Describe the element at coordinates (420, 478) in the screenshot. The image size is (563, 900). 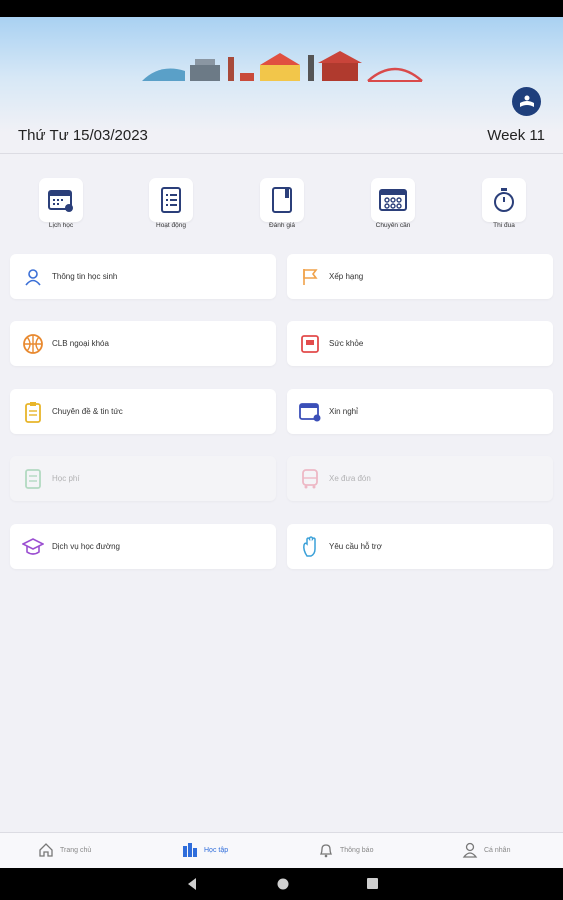
I see `card-xe-dua-don: Xe đưa đón` at that location.